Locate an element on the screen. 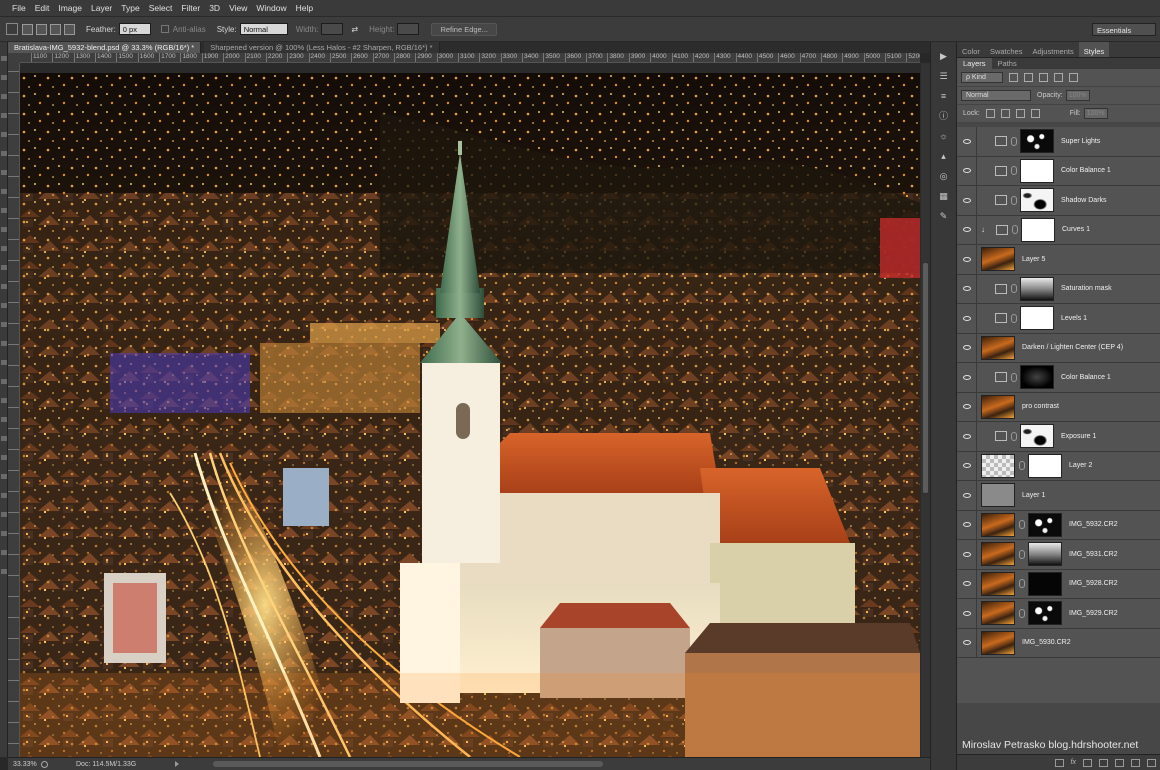 This screenshot has width=1160, height=770. layer-row: IMG_5928.CR2 is located at coordinates (1058, 584).